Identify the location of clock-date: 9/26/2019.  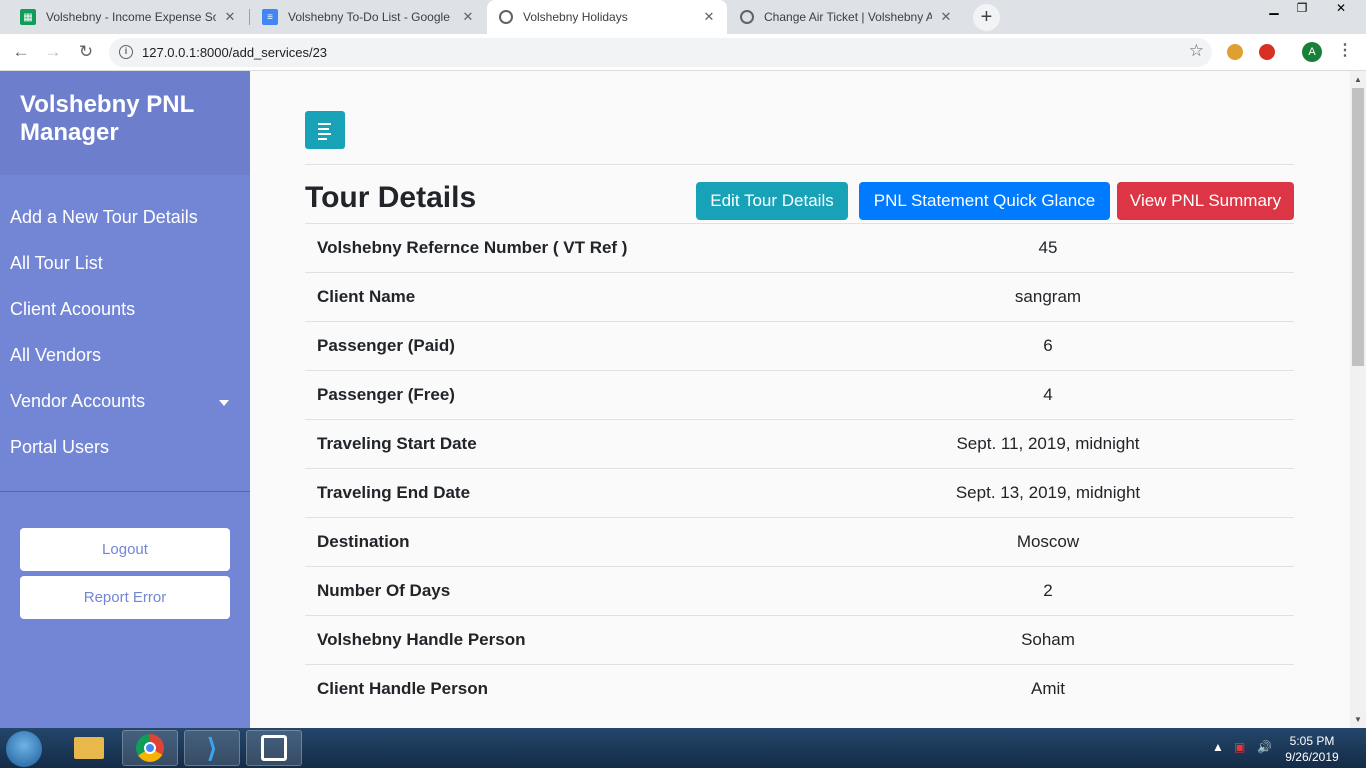
(1312, 757).